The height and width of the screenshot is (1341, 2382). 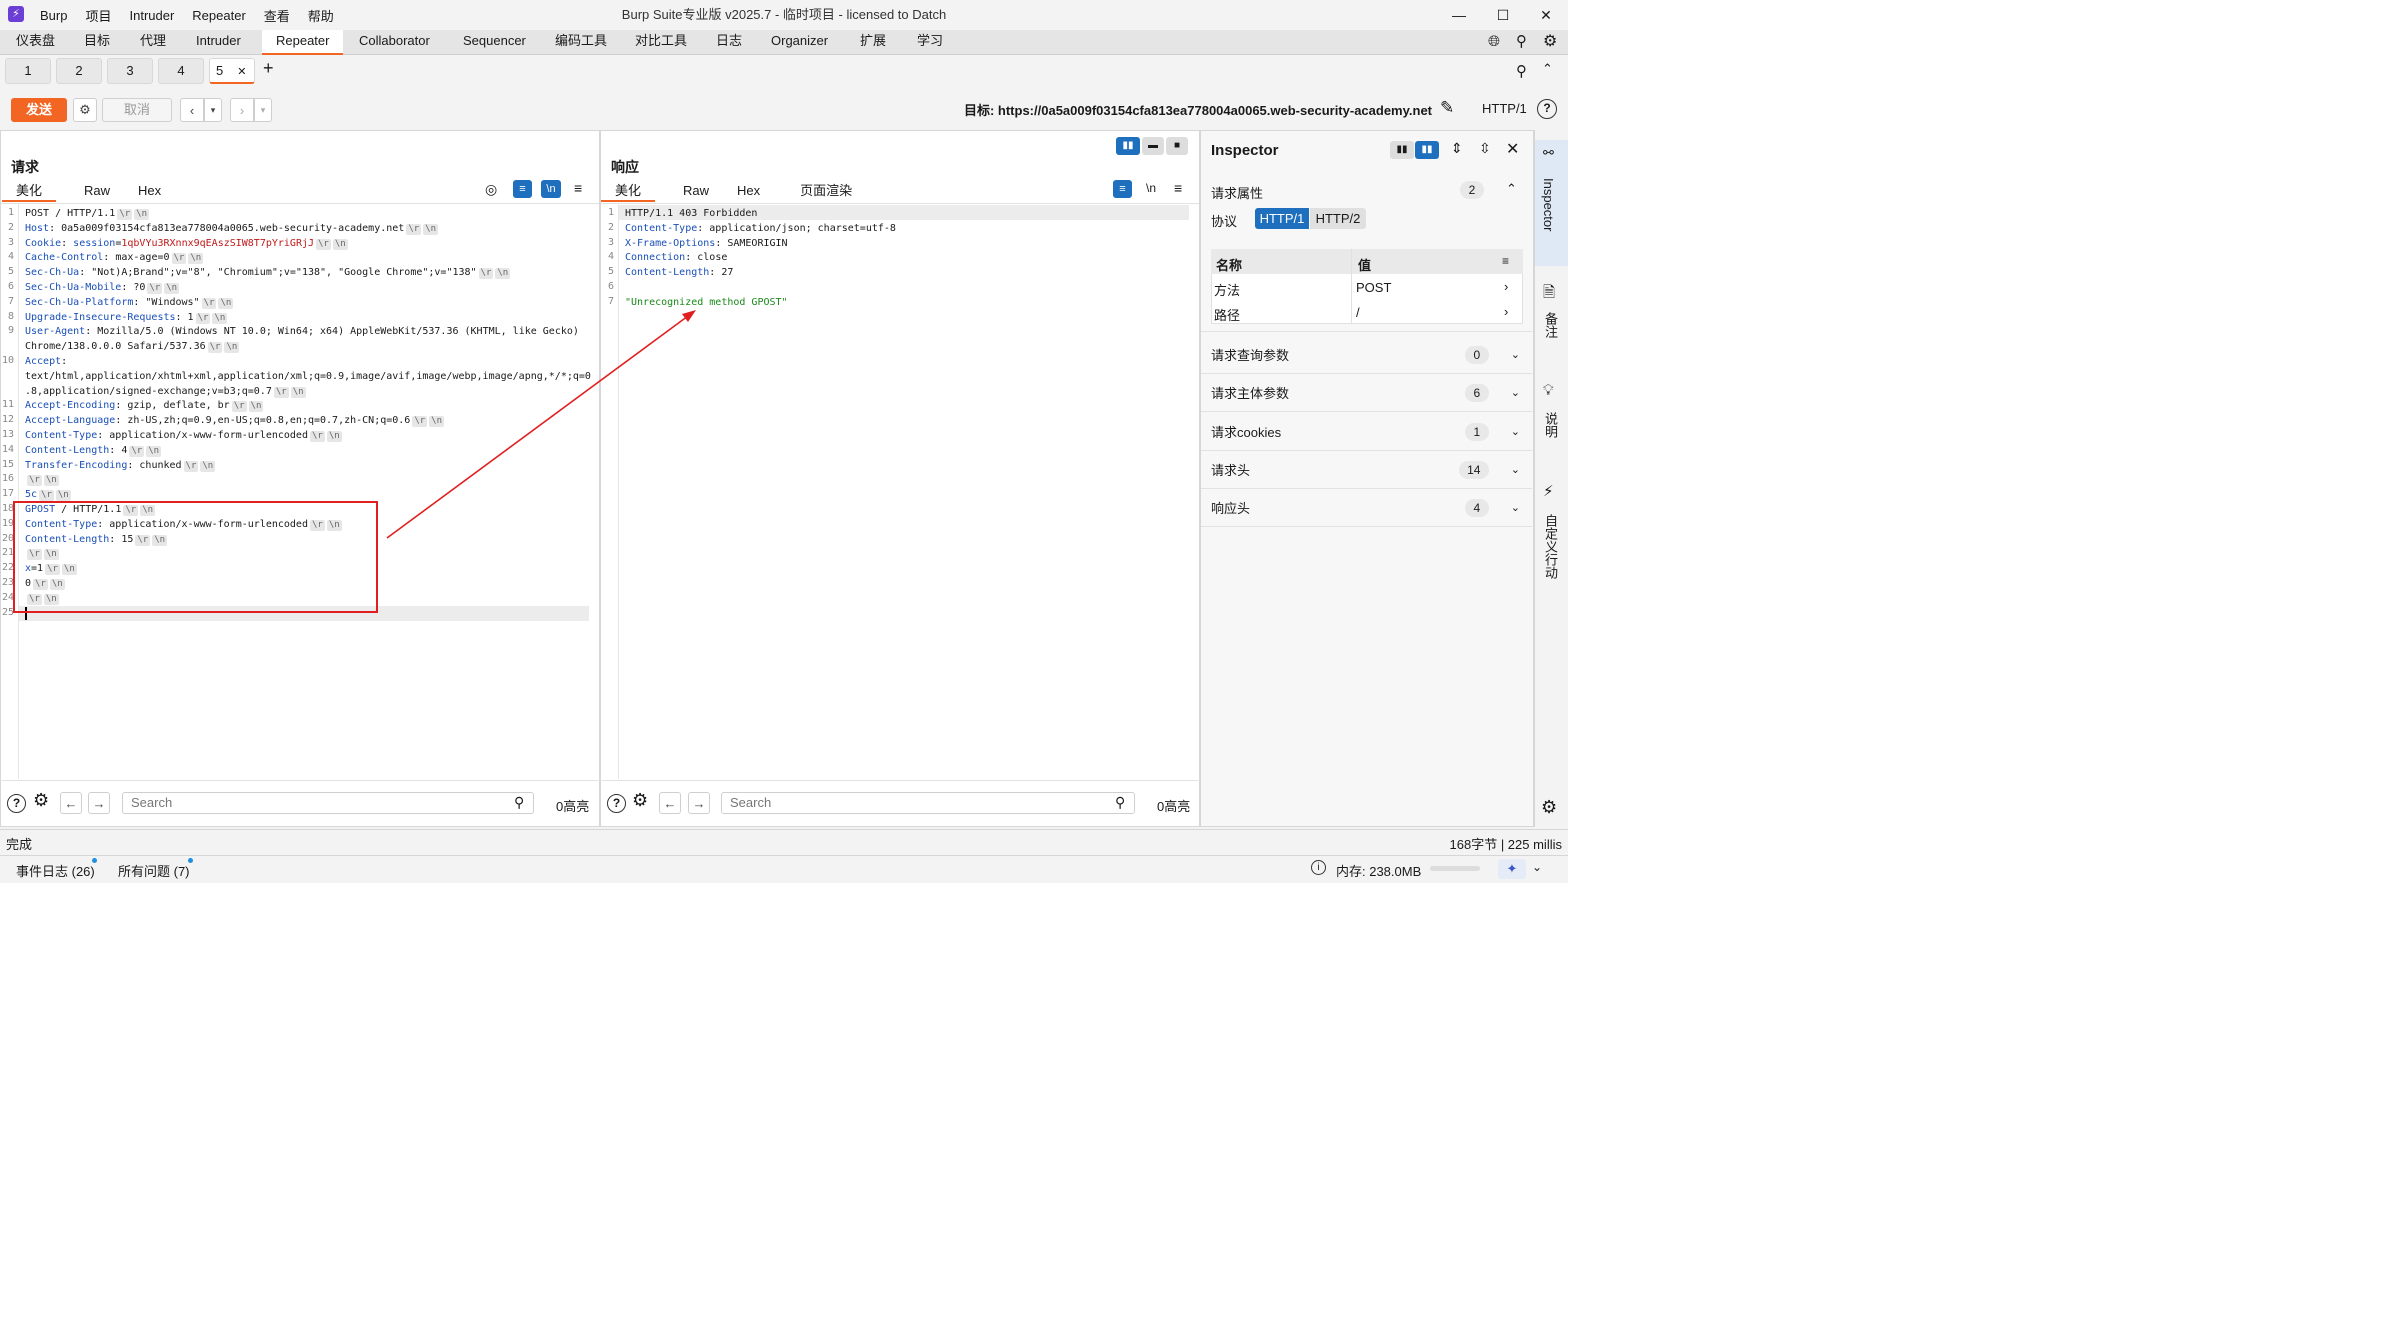 I want to click on attr-name: 方法, so click(x=1227, y=290).